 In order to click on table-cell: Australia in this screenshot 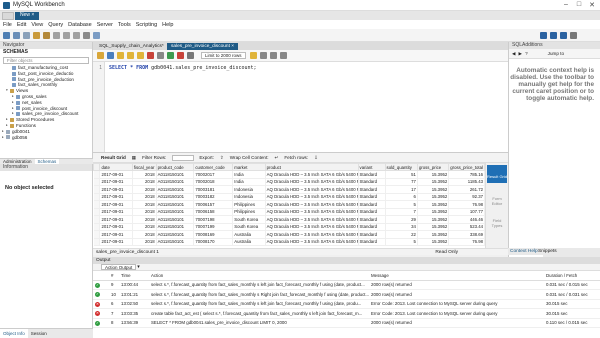, I will do `click(249, 242)`.